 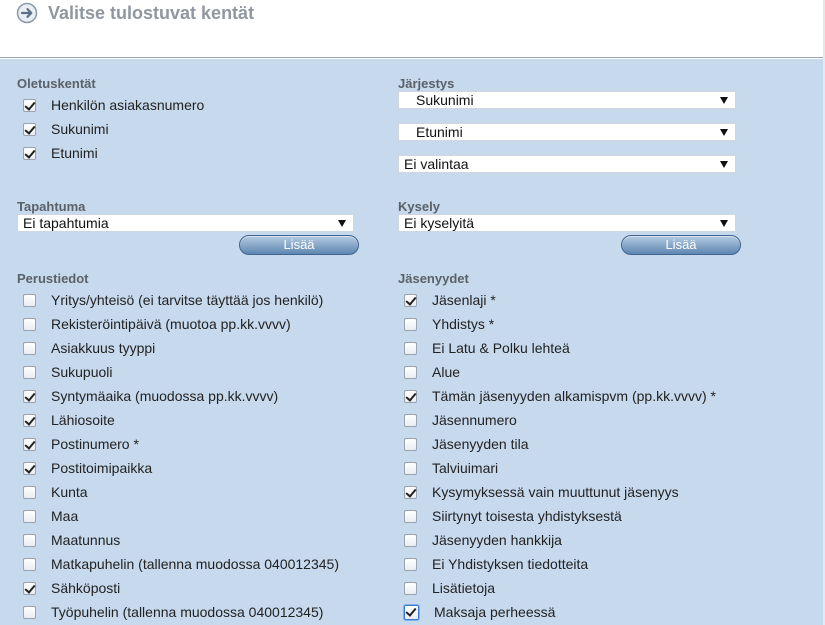 I want to click on checkbox-label: Jäsenyyden hankkija, so click(x=497, y=540).